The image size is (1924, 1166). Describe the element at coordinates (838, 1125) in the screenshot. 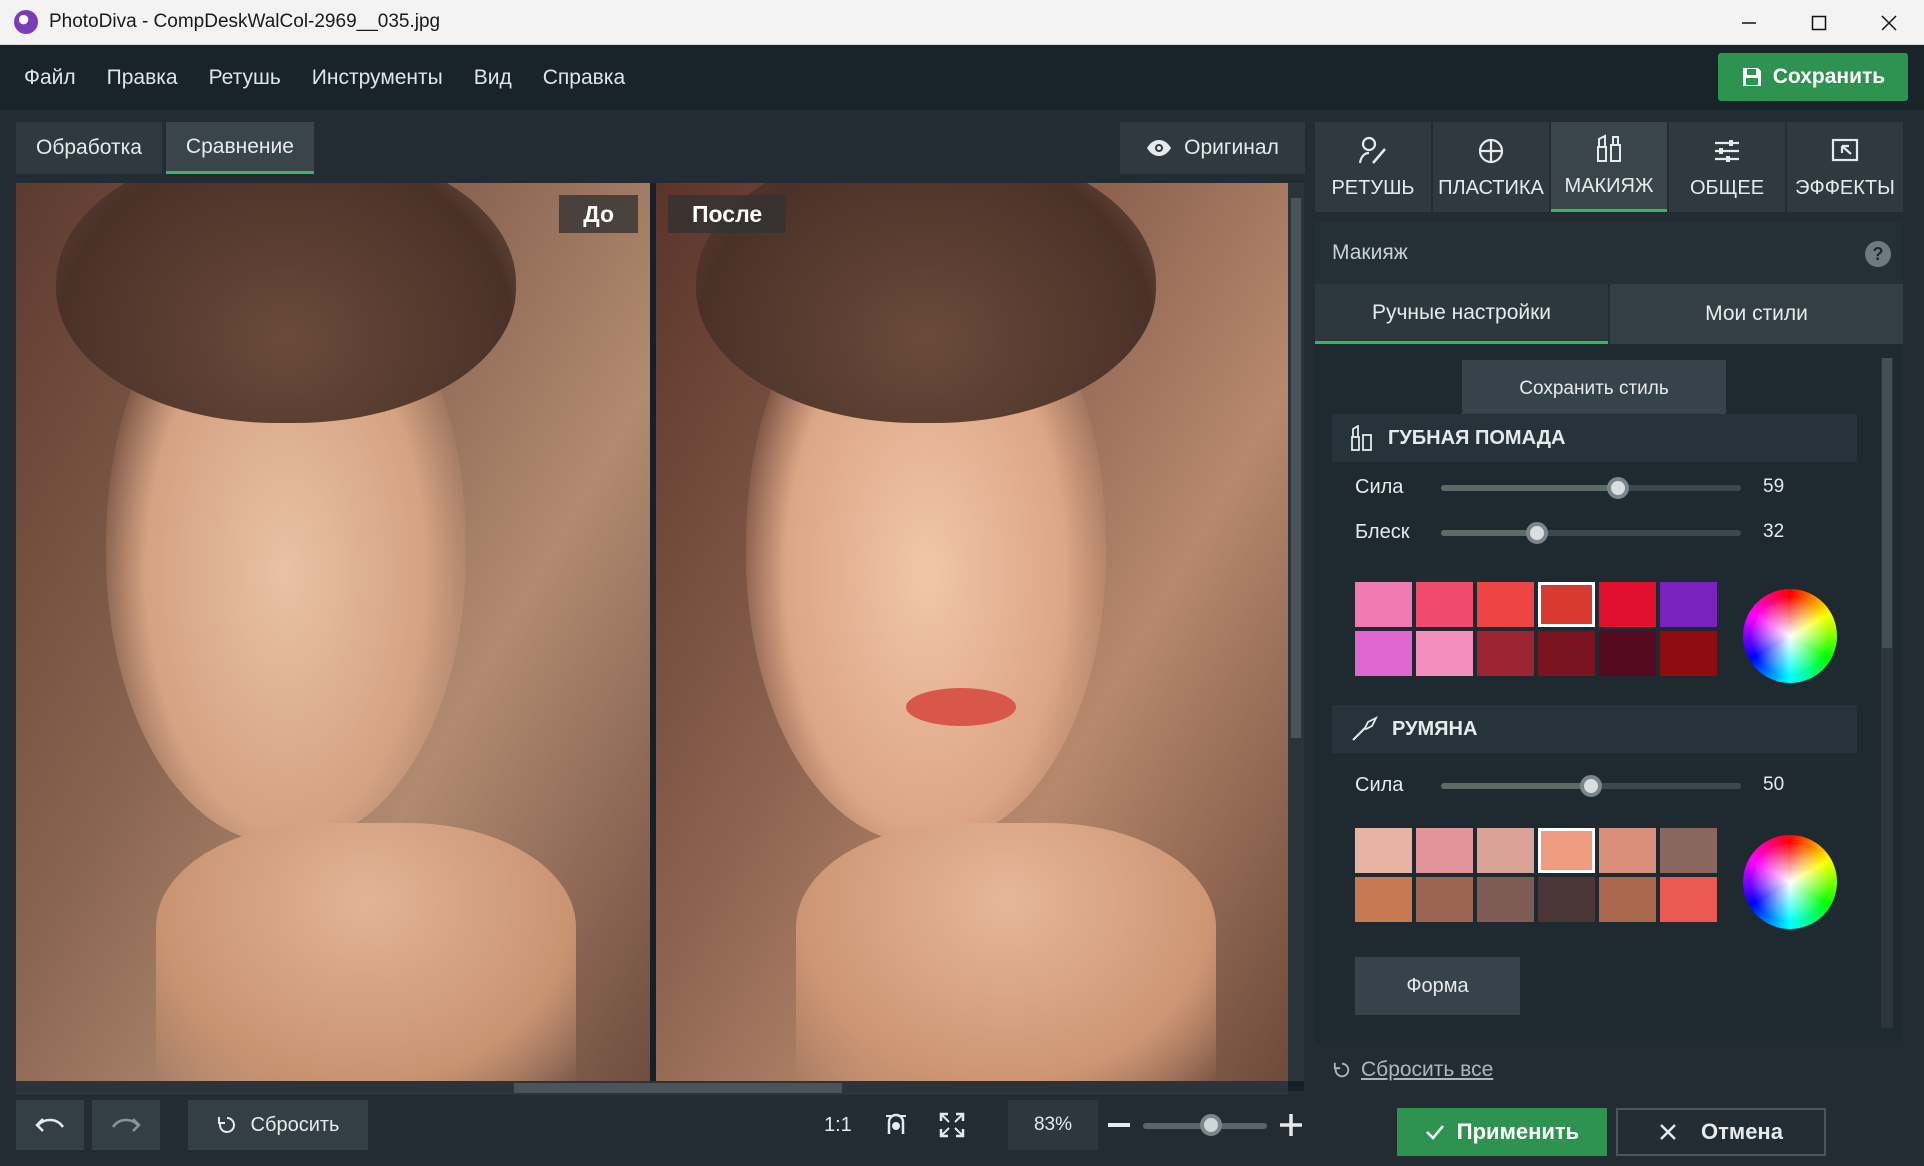

I see `one-to-one-button: 1:1` at that location.